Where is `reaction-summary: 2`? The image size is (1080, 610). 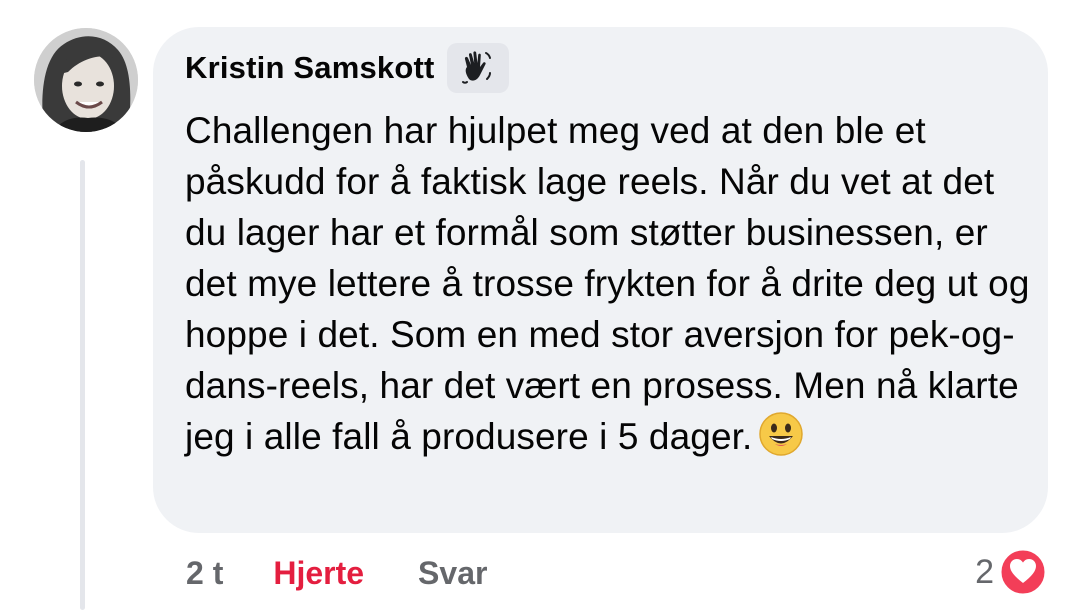 reaction-summary: 2 is located at coordinates (1011, 572).